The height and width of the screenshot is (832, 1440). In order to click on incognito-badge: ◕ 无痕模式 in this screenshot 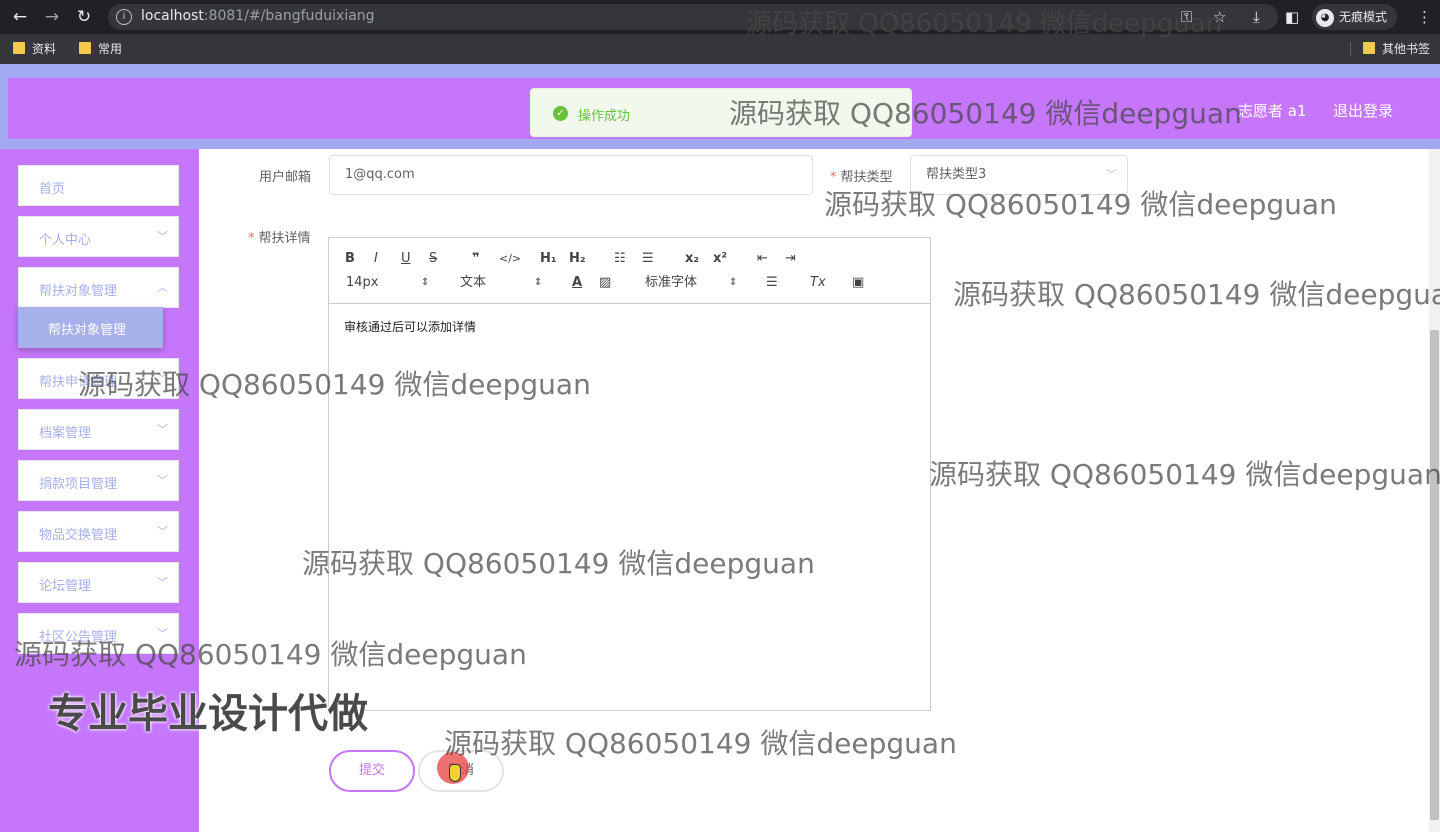, I will do `click(1355, 17)`.